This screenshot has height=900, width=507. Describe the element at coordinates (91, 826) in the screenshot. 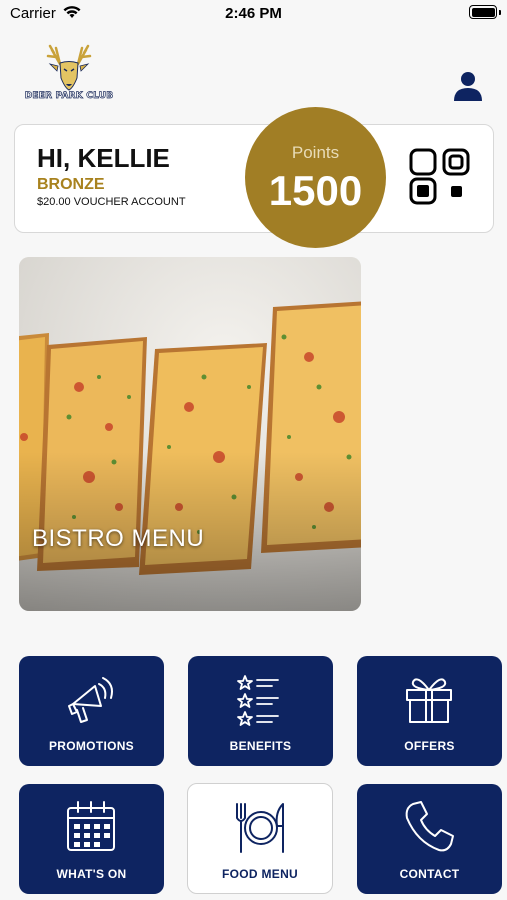

I see `calendar-icon` at that location.